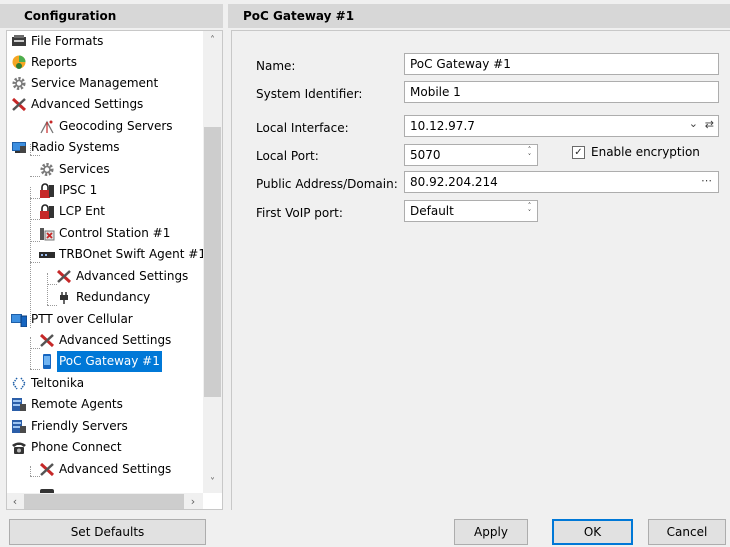 This screenshot has height=547, width=730. Describe the element at coordinates (19, 62) in the screenshot. I see `reports-icon` at that location.